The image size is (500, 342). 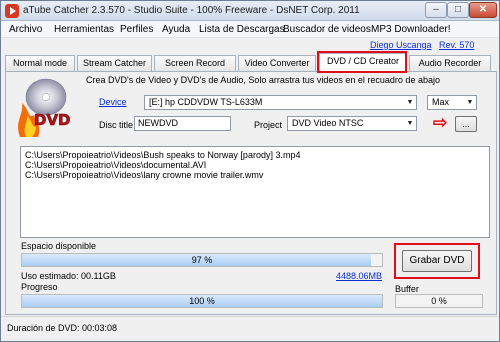 I want to click on space-percent: 97 %, so click(x=202, y=260).